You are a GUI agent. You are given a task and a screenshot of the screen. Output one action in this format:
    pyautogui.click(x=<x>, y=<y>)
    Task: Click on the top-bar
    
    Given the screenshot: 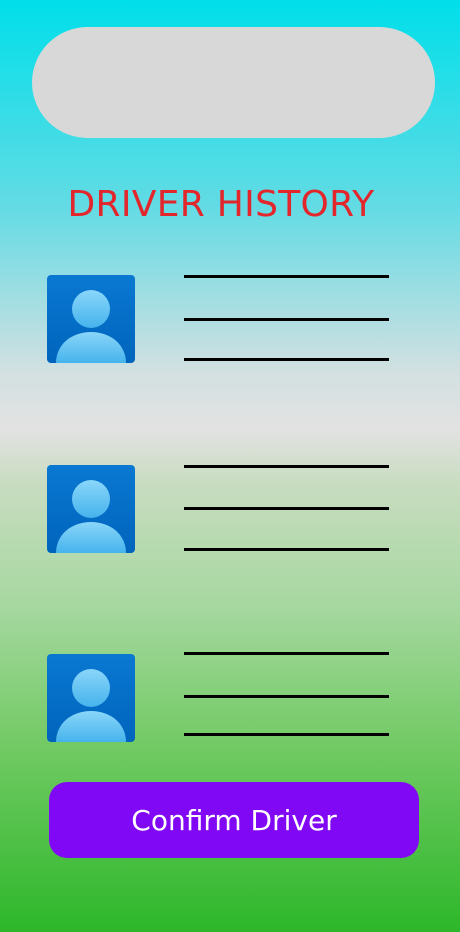 What is the action you would take?
    pyautogui.click(x=233, y=82)
    